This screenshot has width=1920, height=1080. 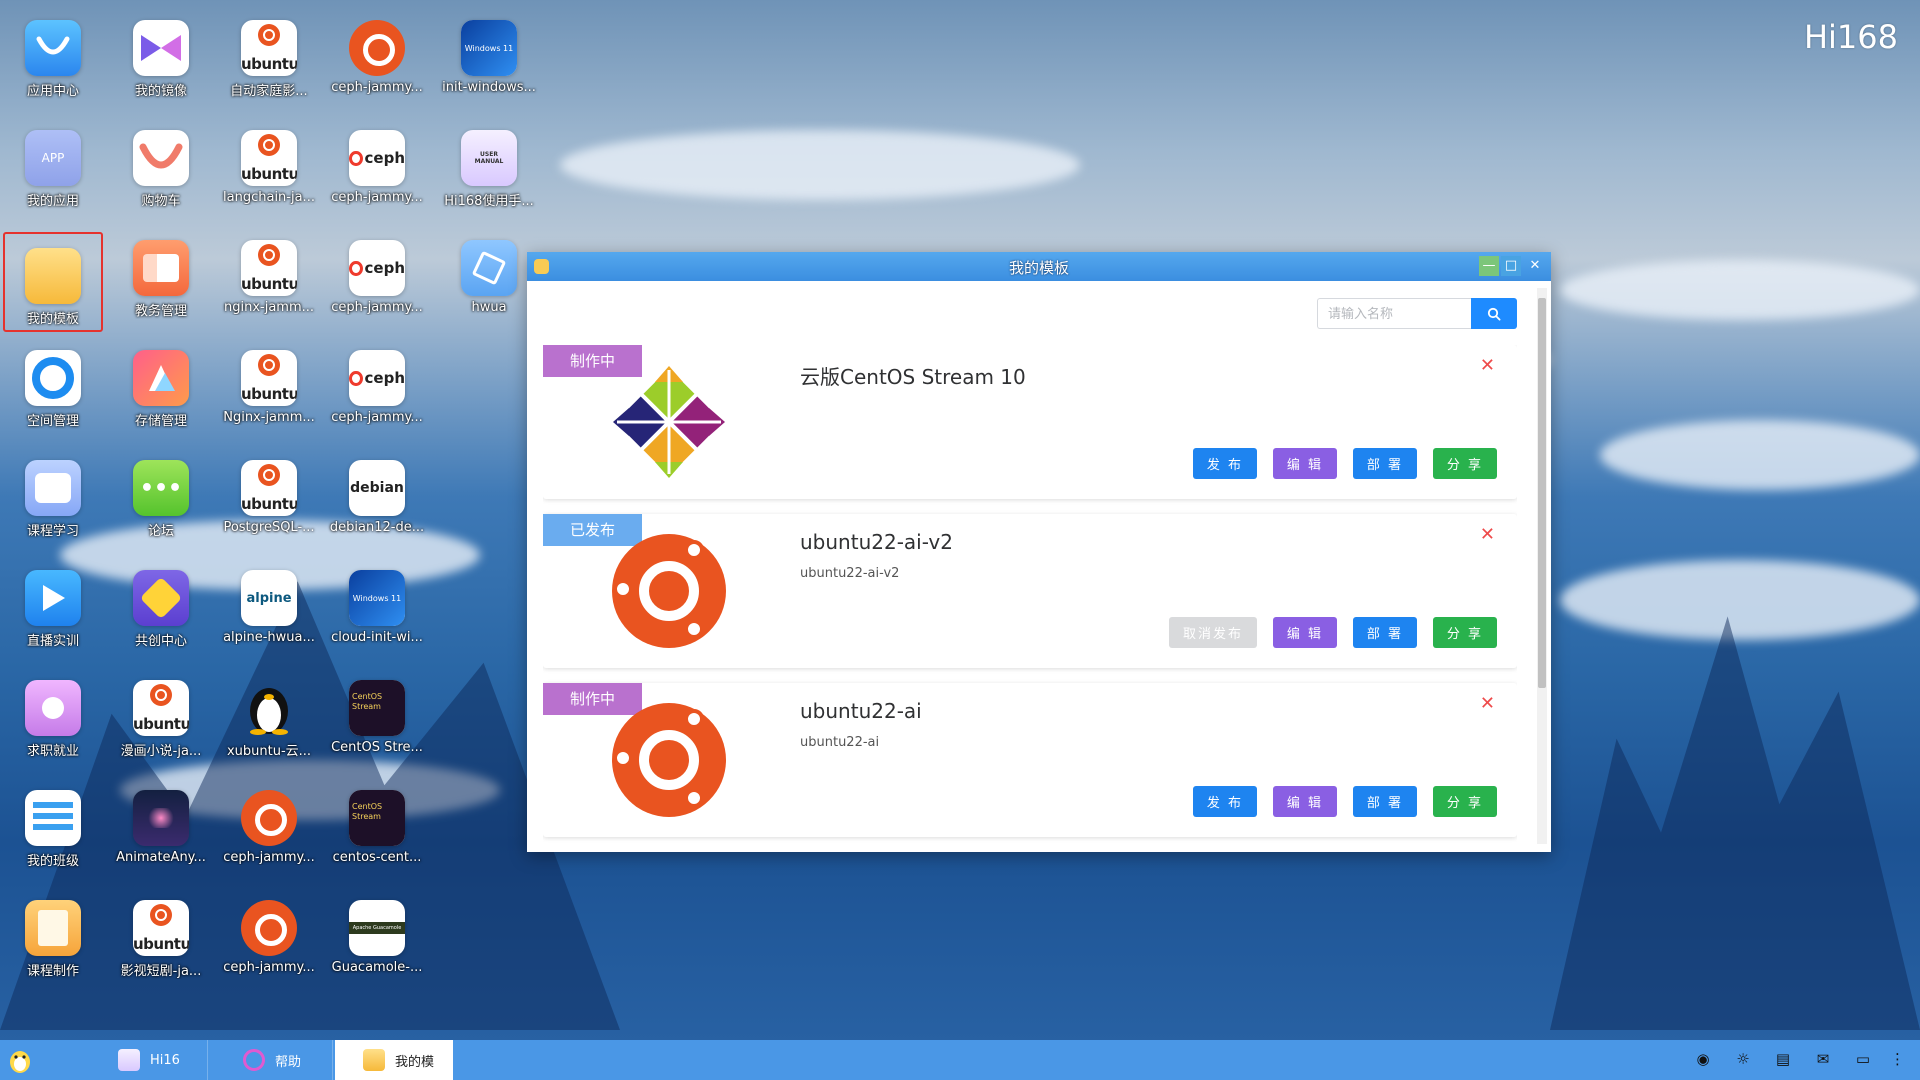 I want to click on desktop-icon-forum: ••• 论坛, so click(x=161, y=492).